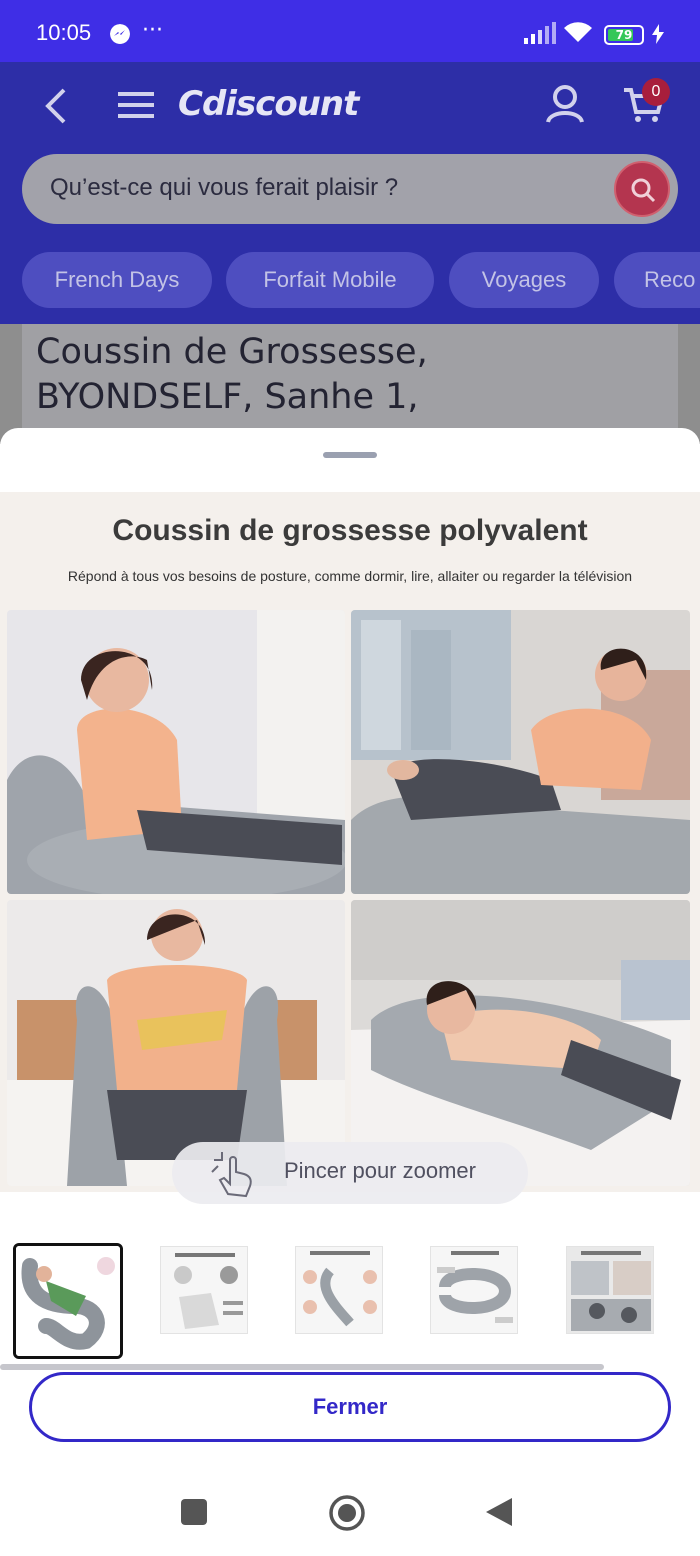 The image size is (700, 1556). I want to click on thumbnail-4-image, so click(474, 1290).